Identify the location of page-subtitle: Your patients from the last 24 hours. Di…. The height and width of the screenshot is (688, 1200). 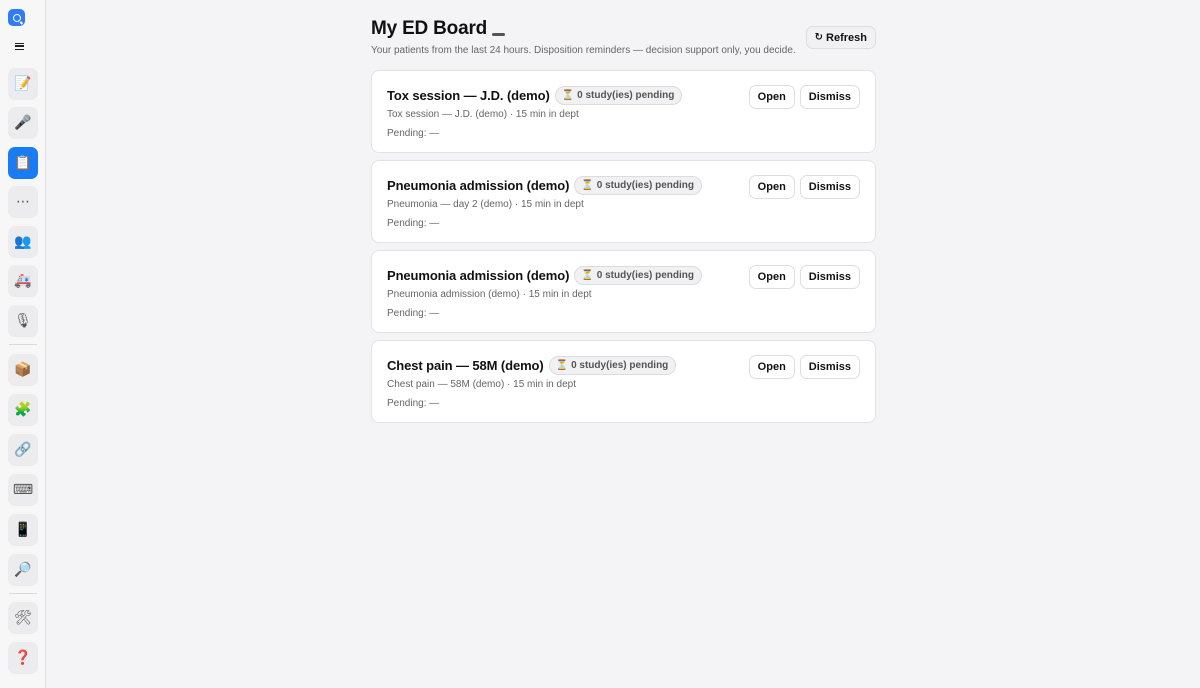
(583, 50).